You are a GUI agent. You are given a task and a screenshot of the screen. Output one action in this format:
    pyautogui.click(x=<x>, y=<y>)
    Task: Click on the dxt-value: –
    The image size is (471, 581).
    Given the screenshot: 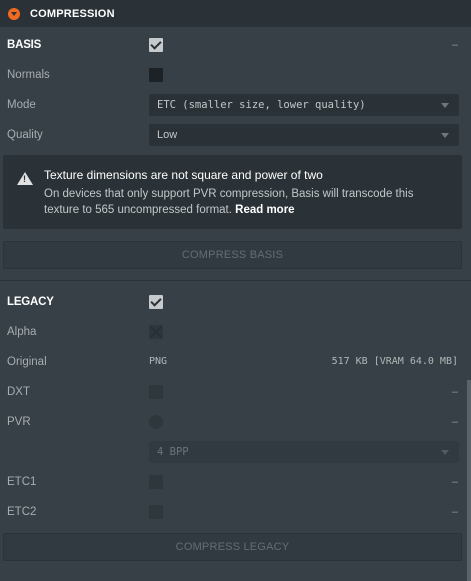 What is the action you would take?
    pyautogui.click(x=454, y=392)
    